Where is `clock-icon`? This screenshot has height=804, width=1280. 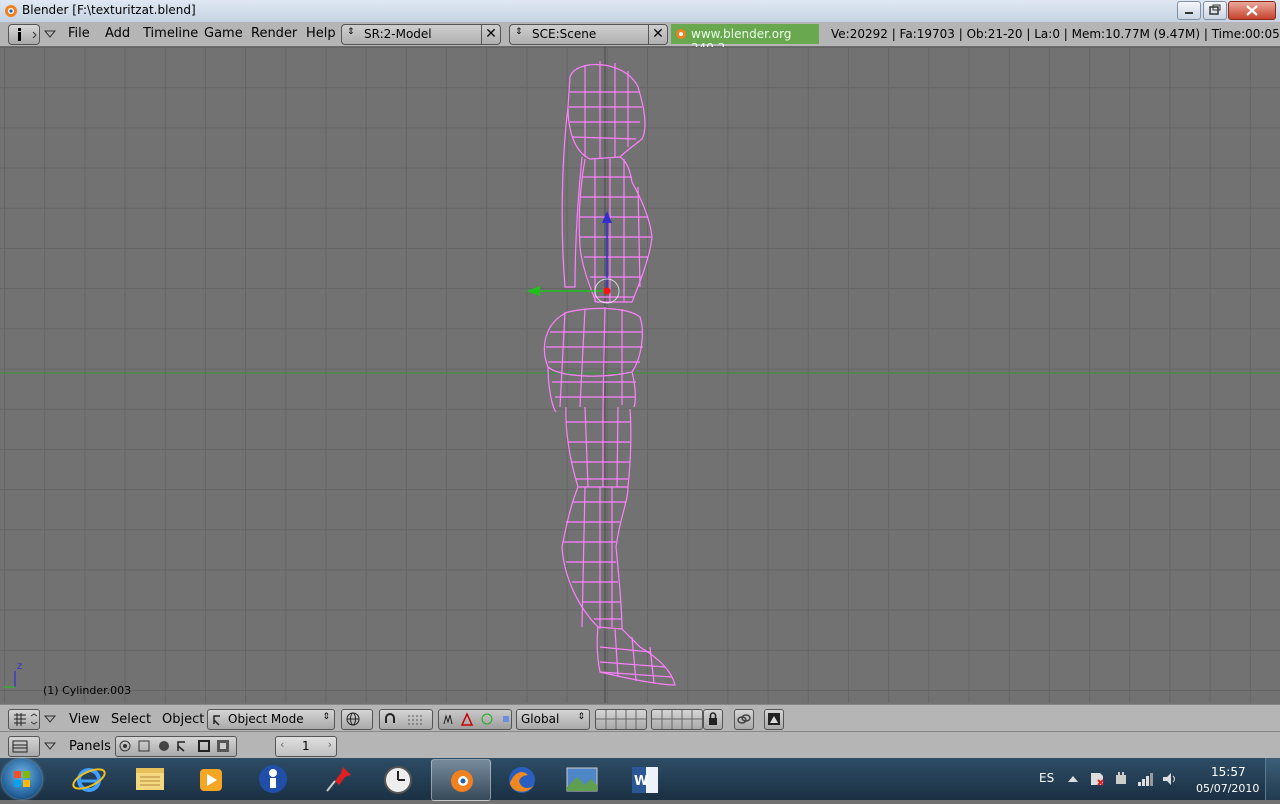 clock-icon is located at coordinates (398, 780).